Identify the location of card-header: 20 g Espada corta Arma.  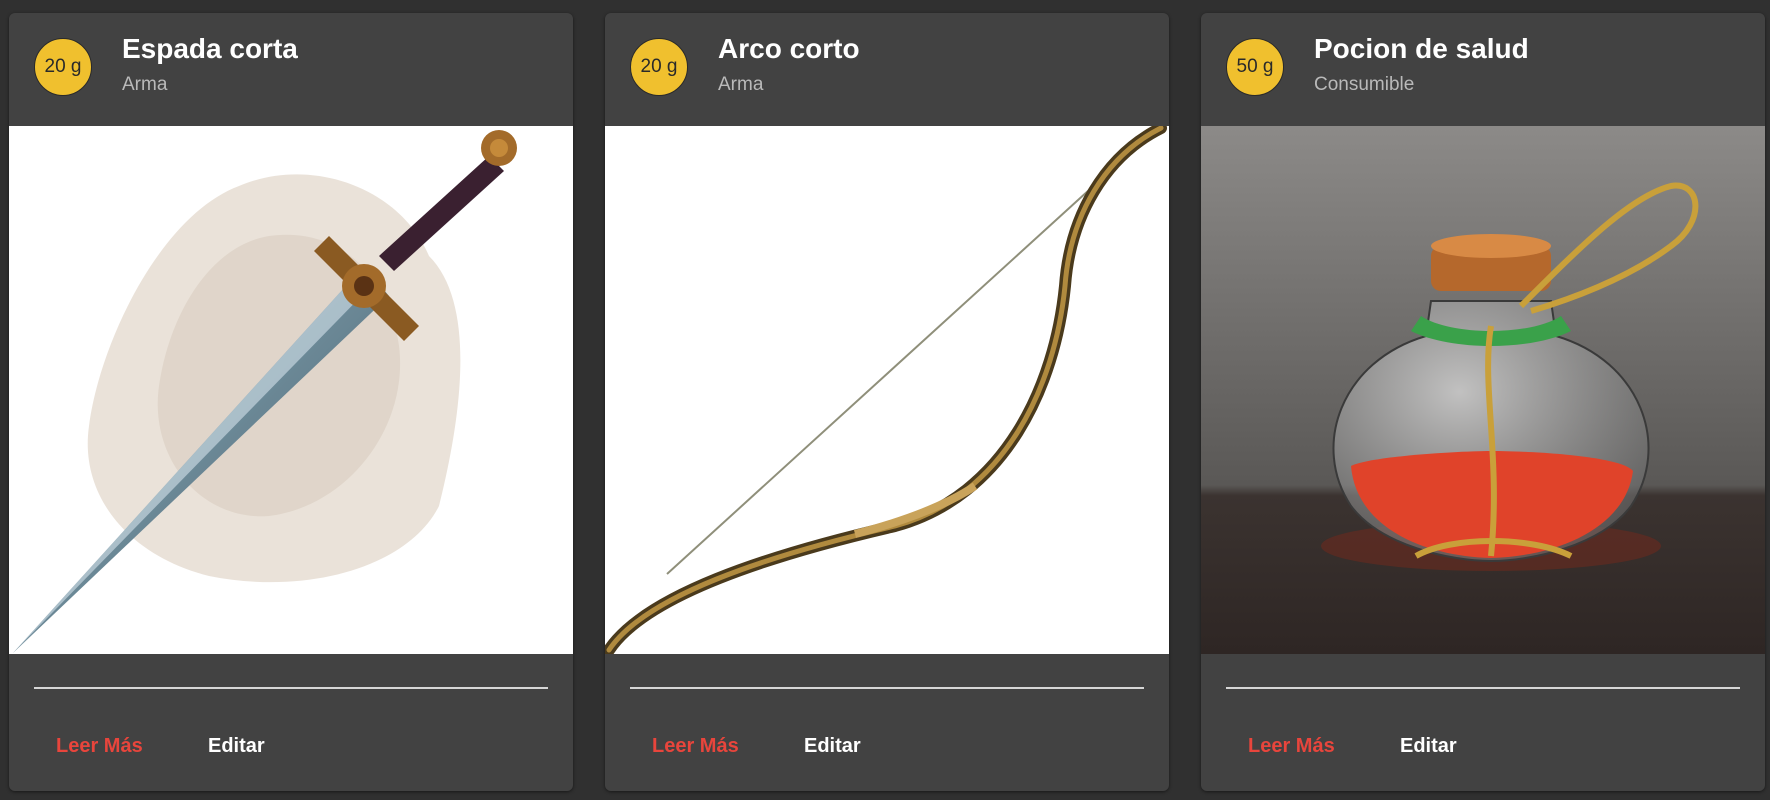
(291, 69).